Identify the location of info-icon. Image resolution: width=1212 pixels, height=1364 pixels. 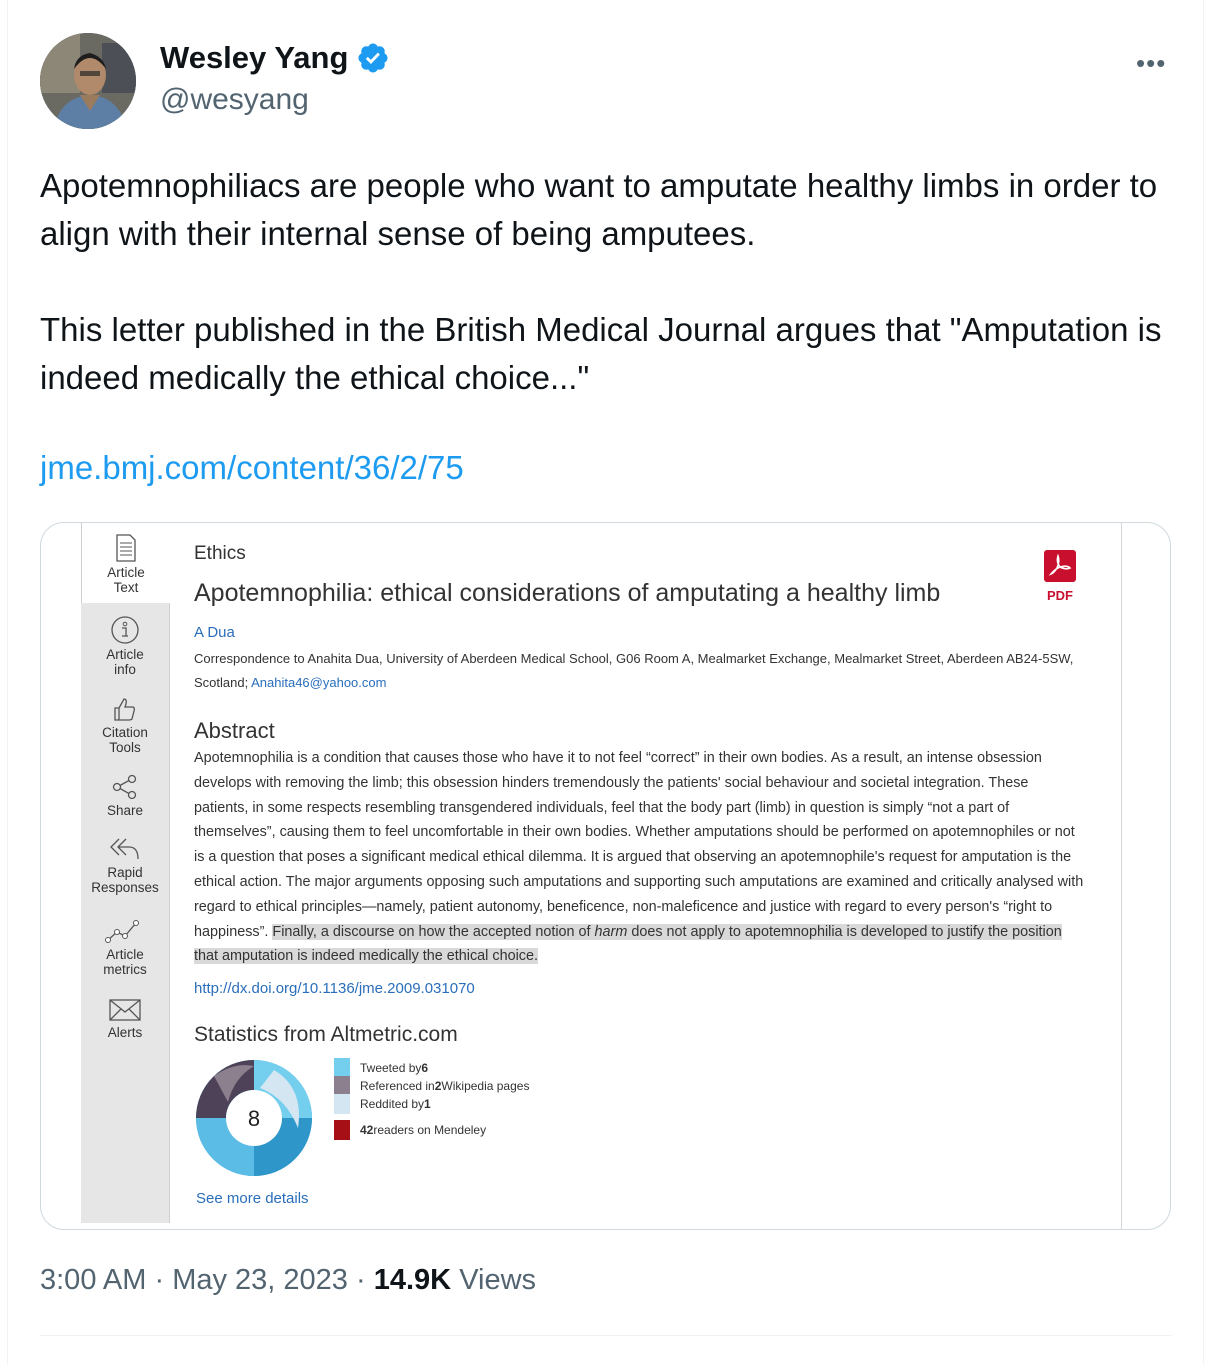
(125, 630).